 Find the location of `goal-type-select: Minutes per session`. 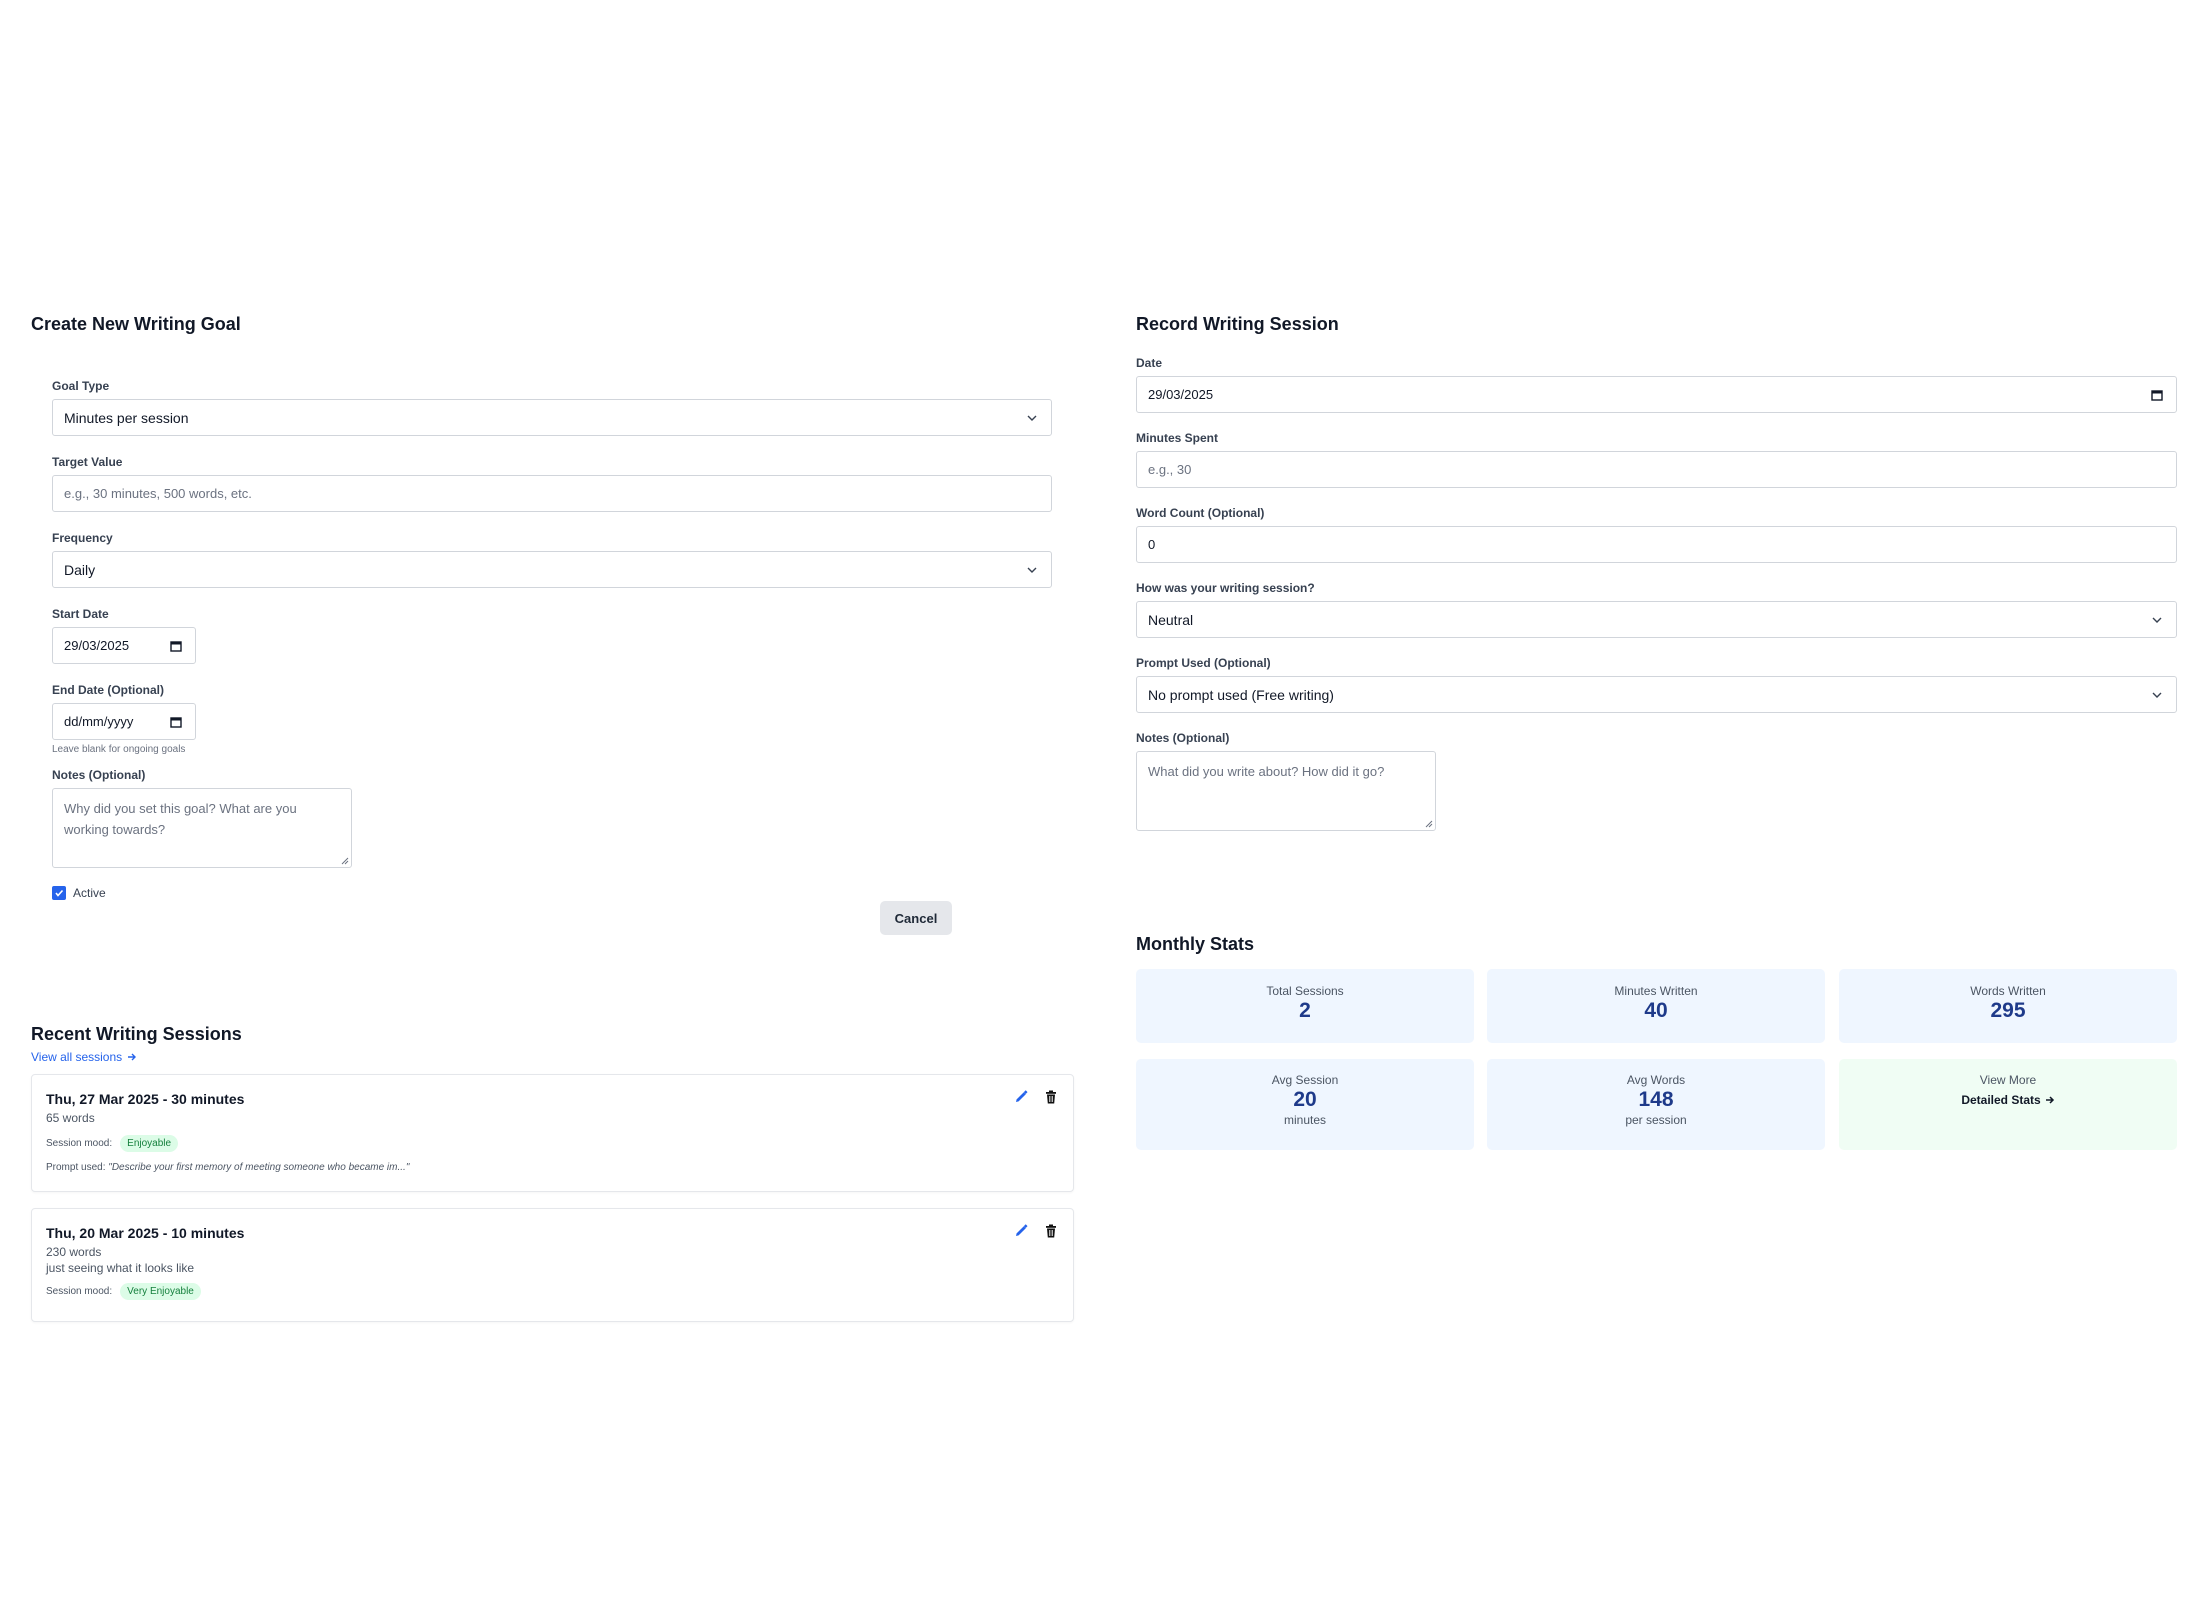

goal-type-select: Minutes per session is located at coordinates (552, 417).